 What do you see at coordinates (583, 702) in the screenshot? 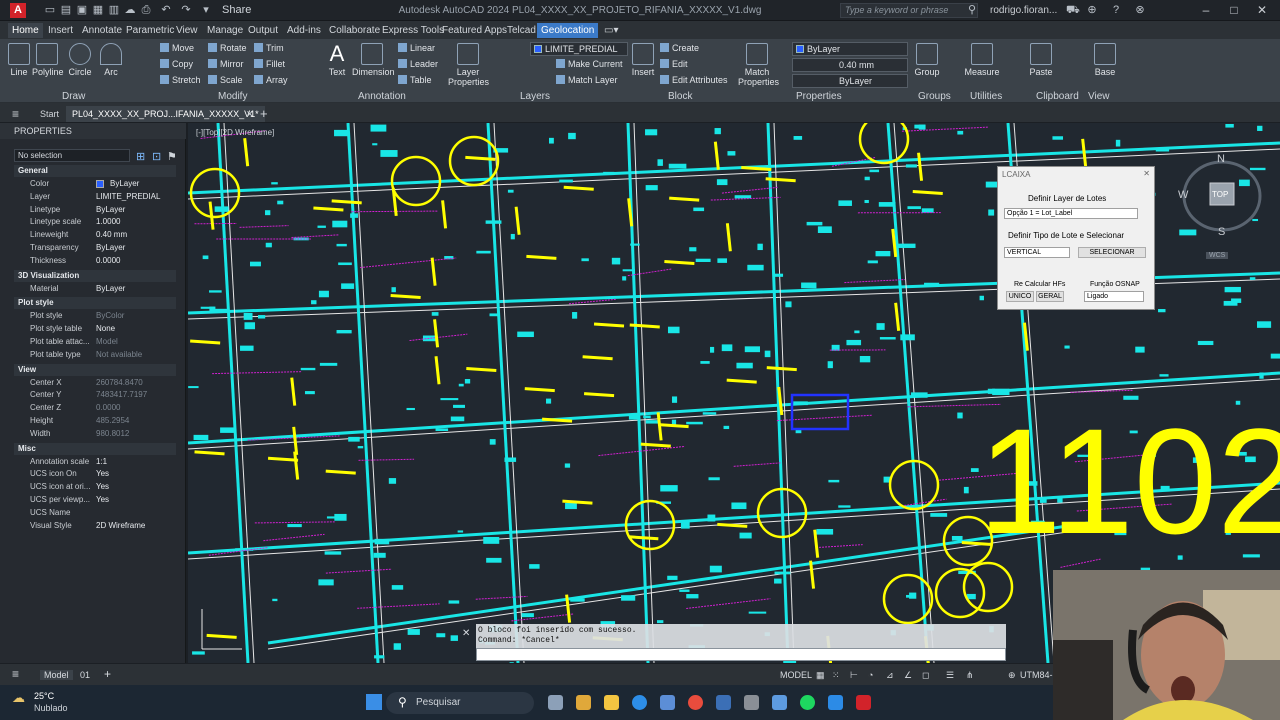
I see `copilot-icon` at bounding box center [583, 702].